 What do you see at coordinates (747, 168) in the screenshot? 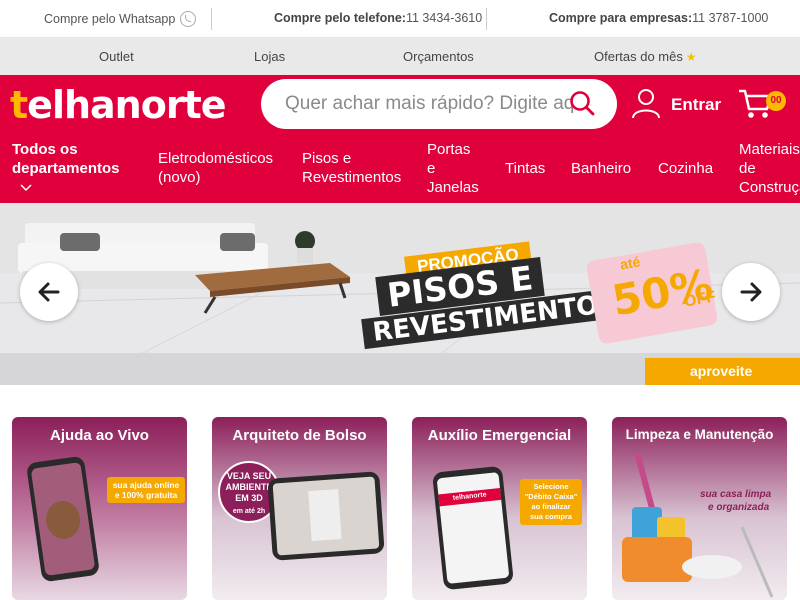
I see `nav-label: de` at bounding box center [747, 168].